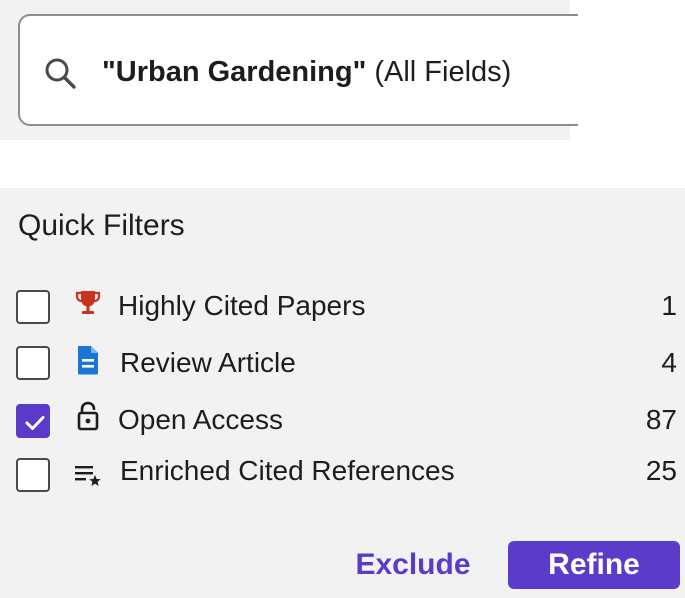 Image resolution: width=685 pixels, height=598 pixels. What do you see at coordinates (594, 565) in the screenshot?
I see `refine-button: Refine` at bounding box center [594, 565].